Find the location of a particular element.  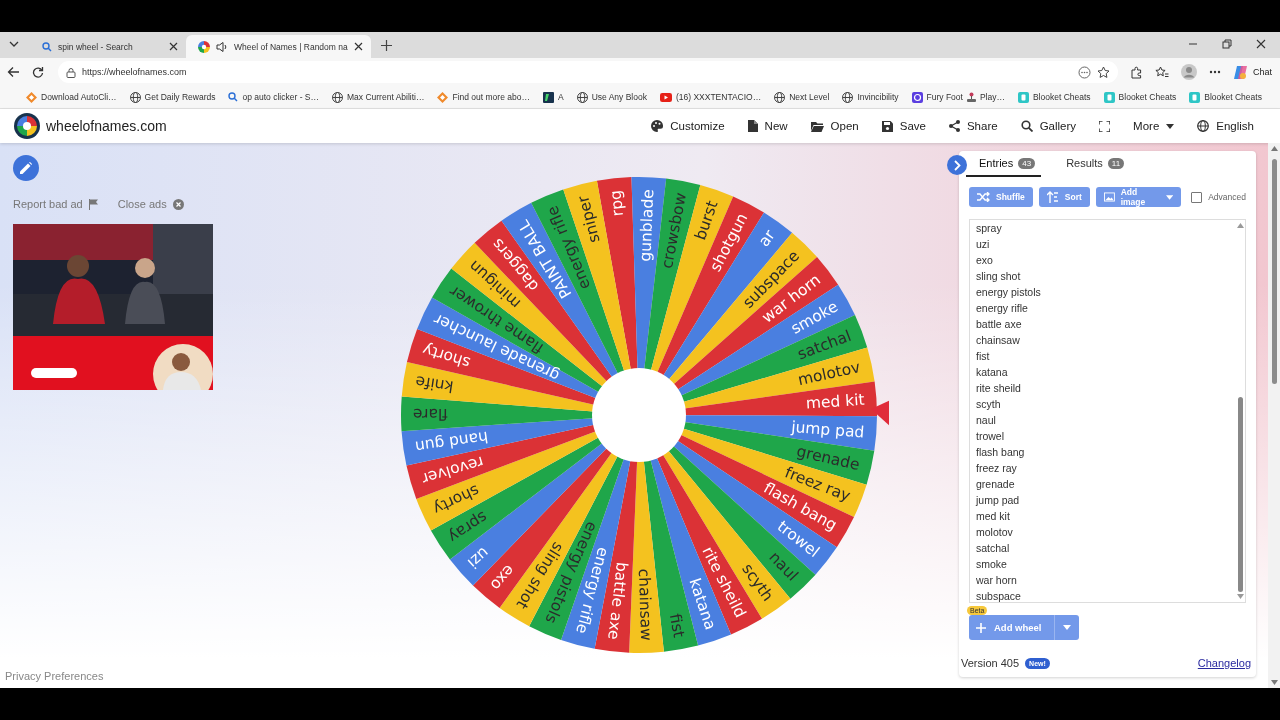

entry-line: smoke is located at coordinates (992, 564).